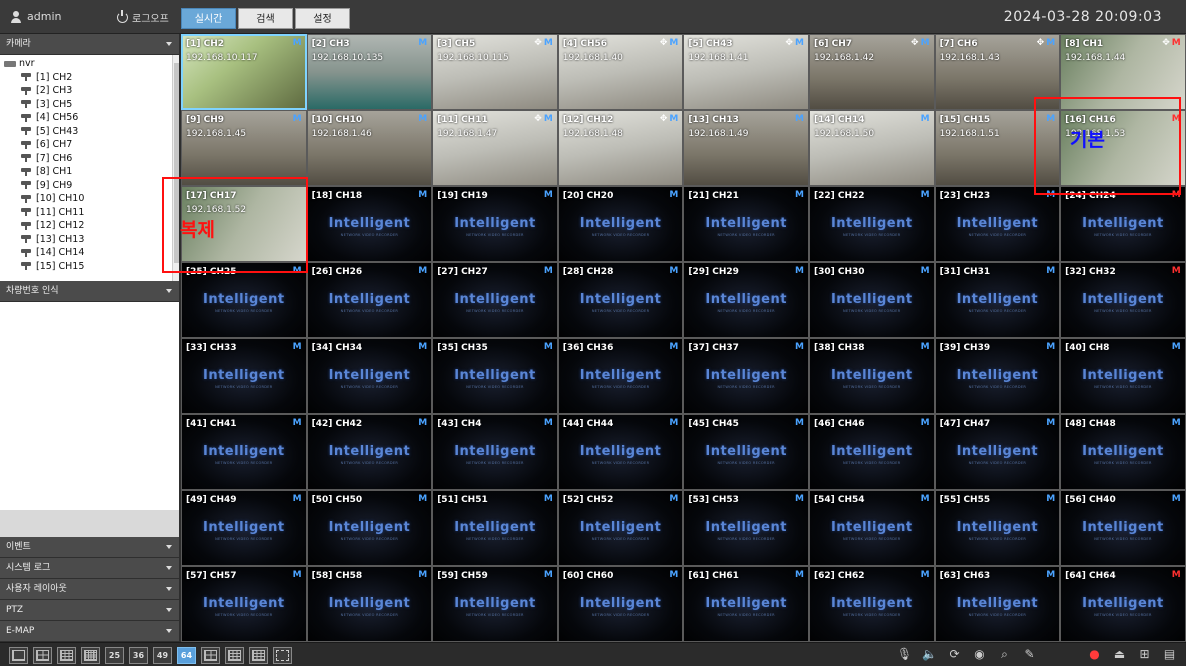 The image size is (1186, 666). I want to click on tree-channel-item: [1] CH2, so click(91, 78).